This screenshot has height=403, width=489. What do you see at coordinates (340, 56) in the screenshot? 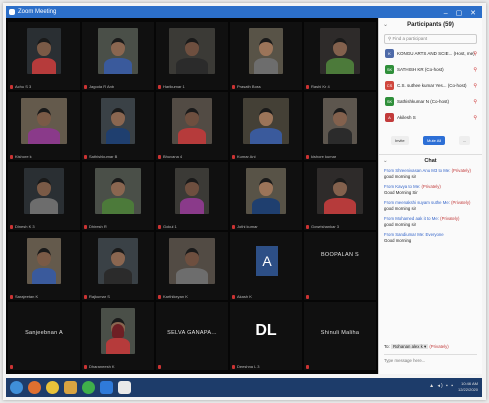
I see `video-tile: Rashi Kr 4` at bounding box center [340, 56].